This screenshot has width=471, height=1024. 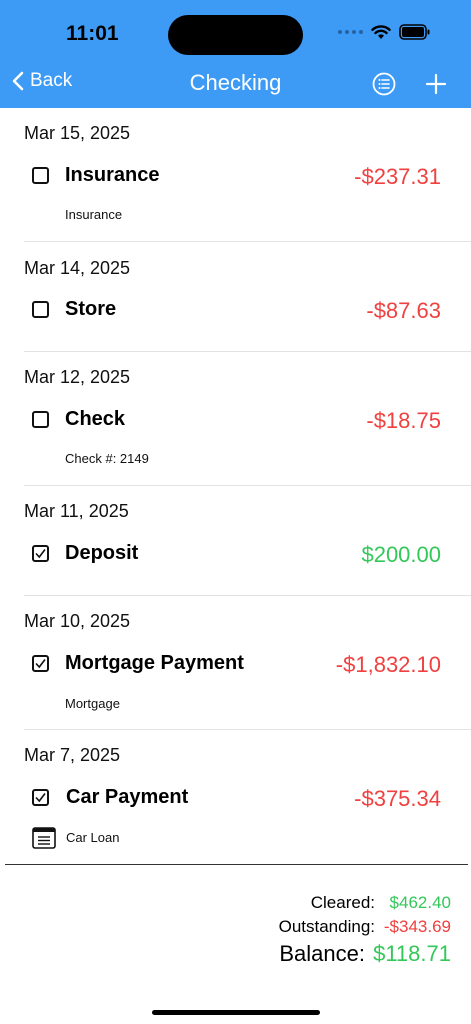 I want to click on transaction-date: Mar 15, 2025, so click(x=77, y=133).